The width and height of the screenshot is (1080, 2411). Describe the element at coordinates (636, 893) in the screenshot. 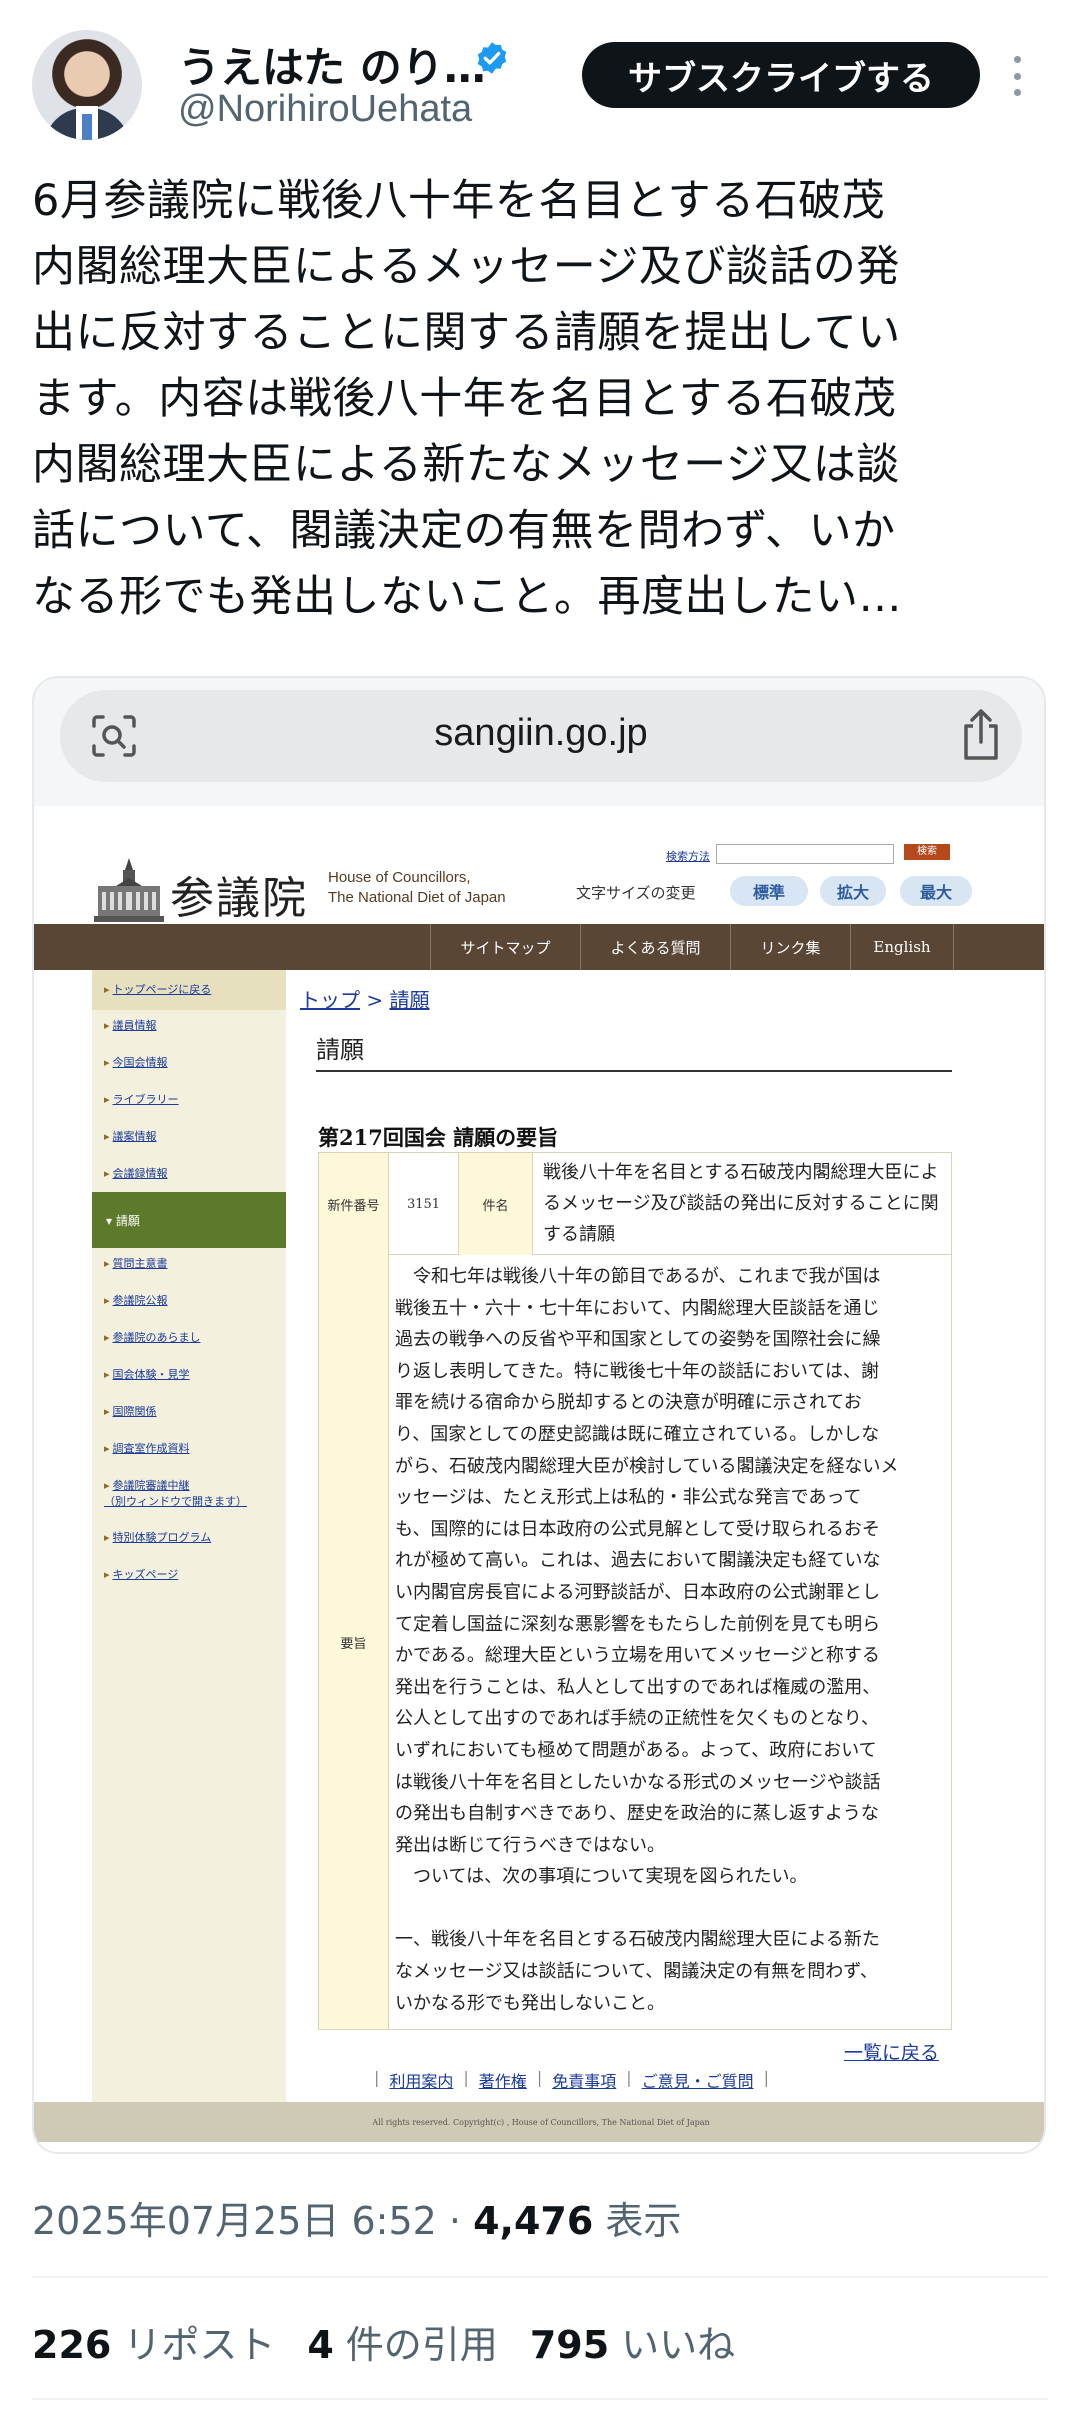

I see `font-size-label: 文字サイズの変更` at that location.